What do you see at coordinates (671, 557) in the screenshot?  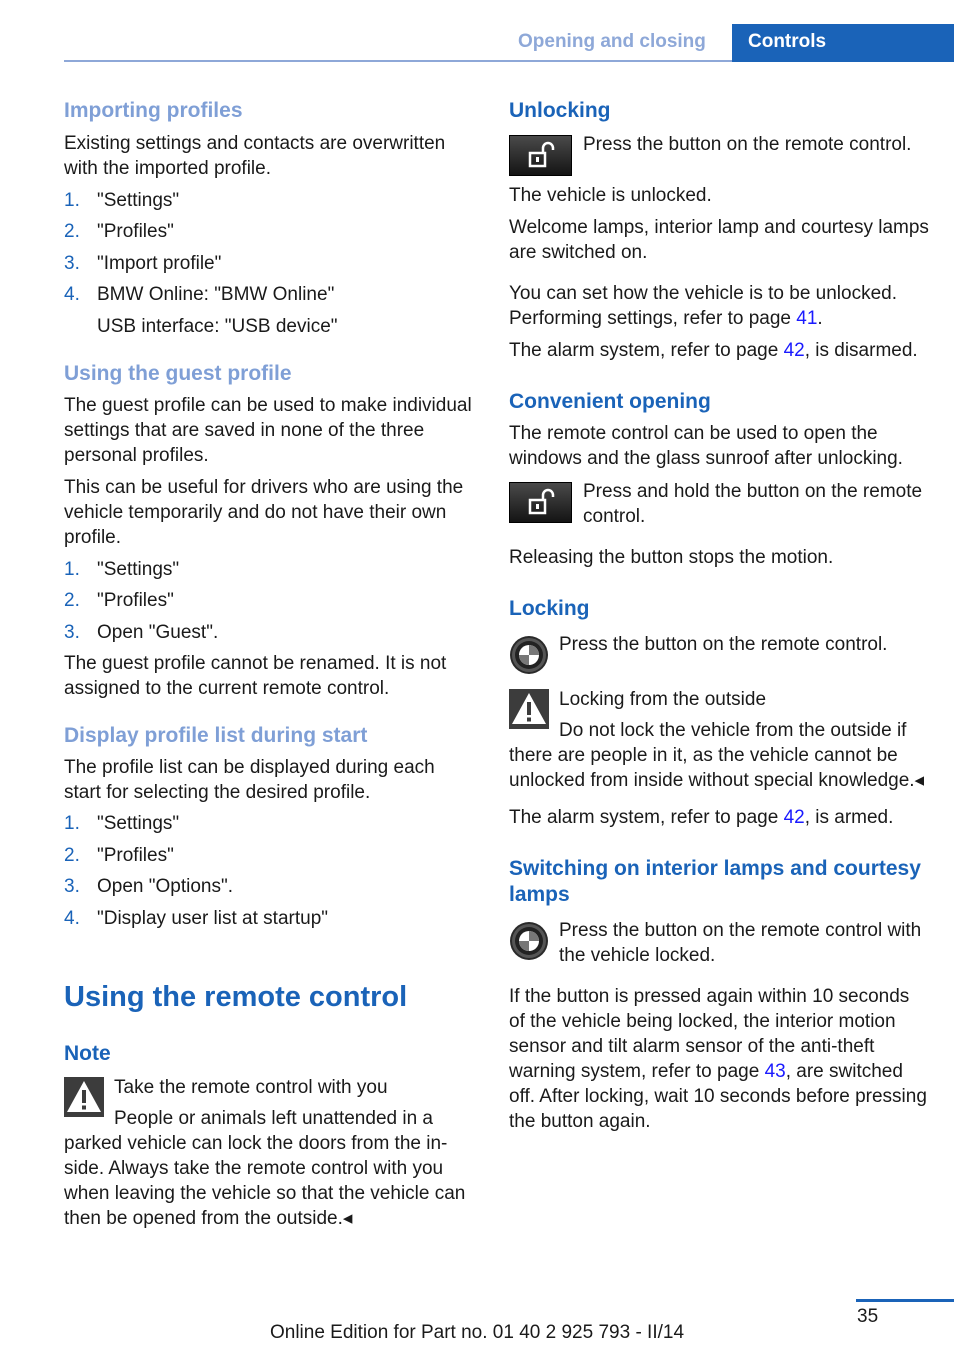 I see `convenient-text-2: Releasing the button stops the motion.` at bounding box center [671, 557].